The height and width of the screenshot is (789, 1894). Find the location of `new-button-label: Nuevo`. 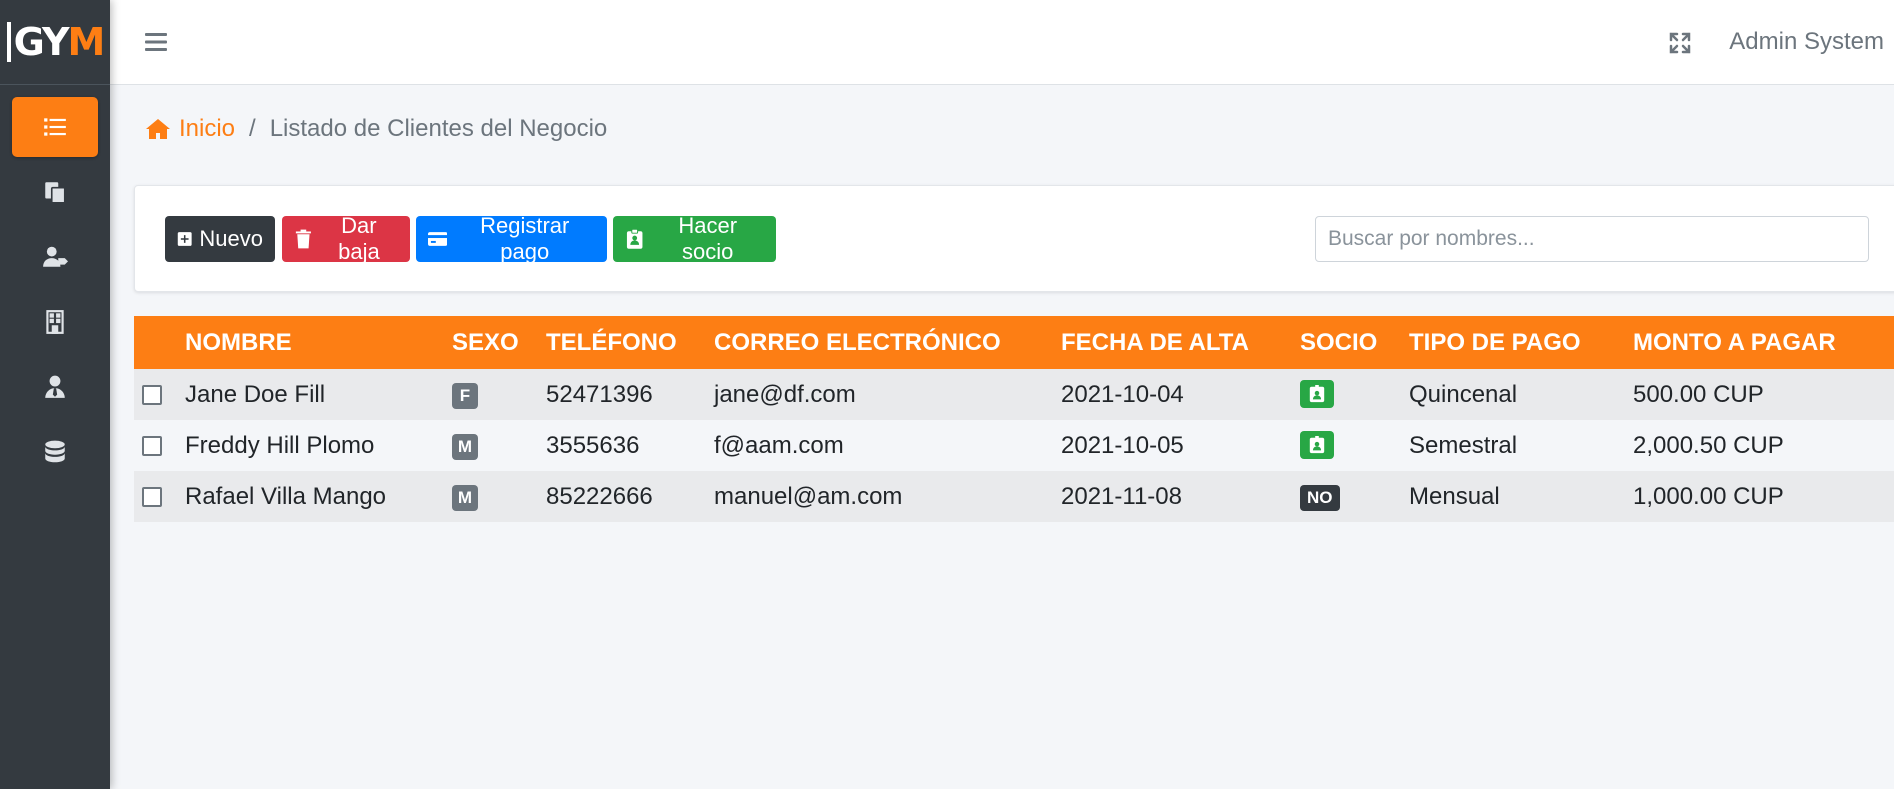

new-button-label: Nuevo is located at coordinates (231, 238).